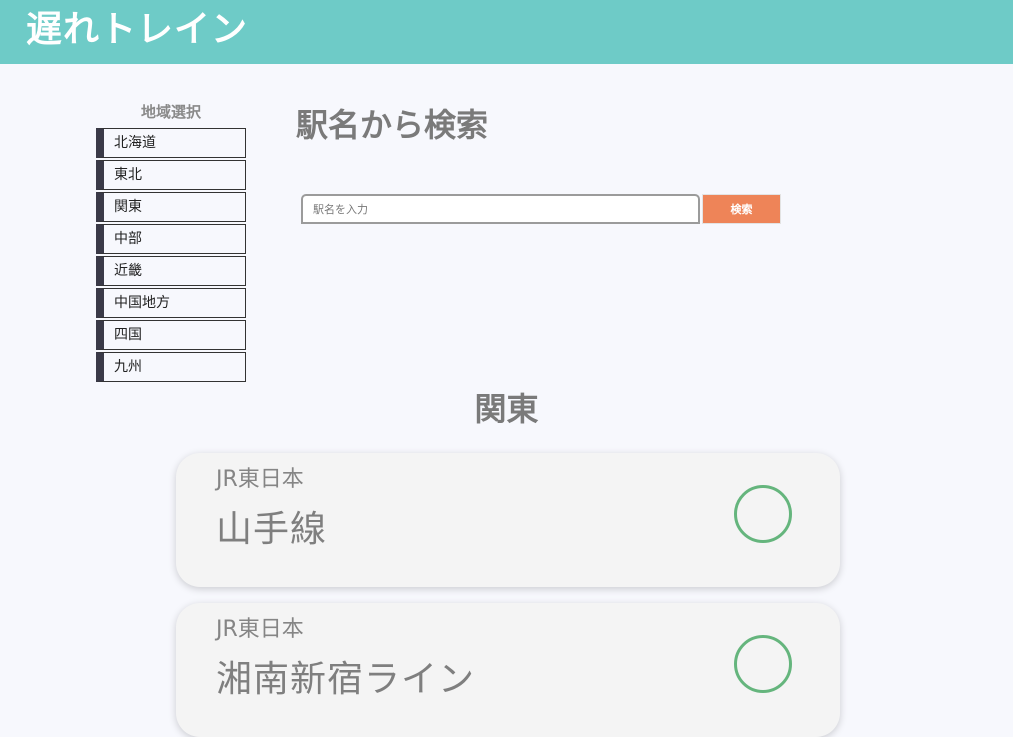  I want to click on sidebar-item-kanto: 関東, so click(171, 207).